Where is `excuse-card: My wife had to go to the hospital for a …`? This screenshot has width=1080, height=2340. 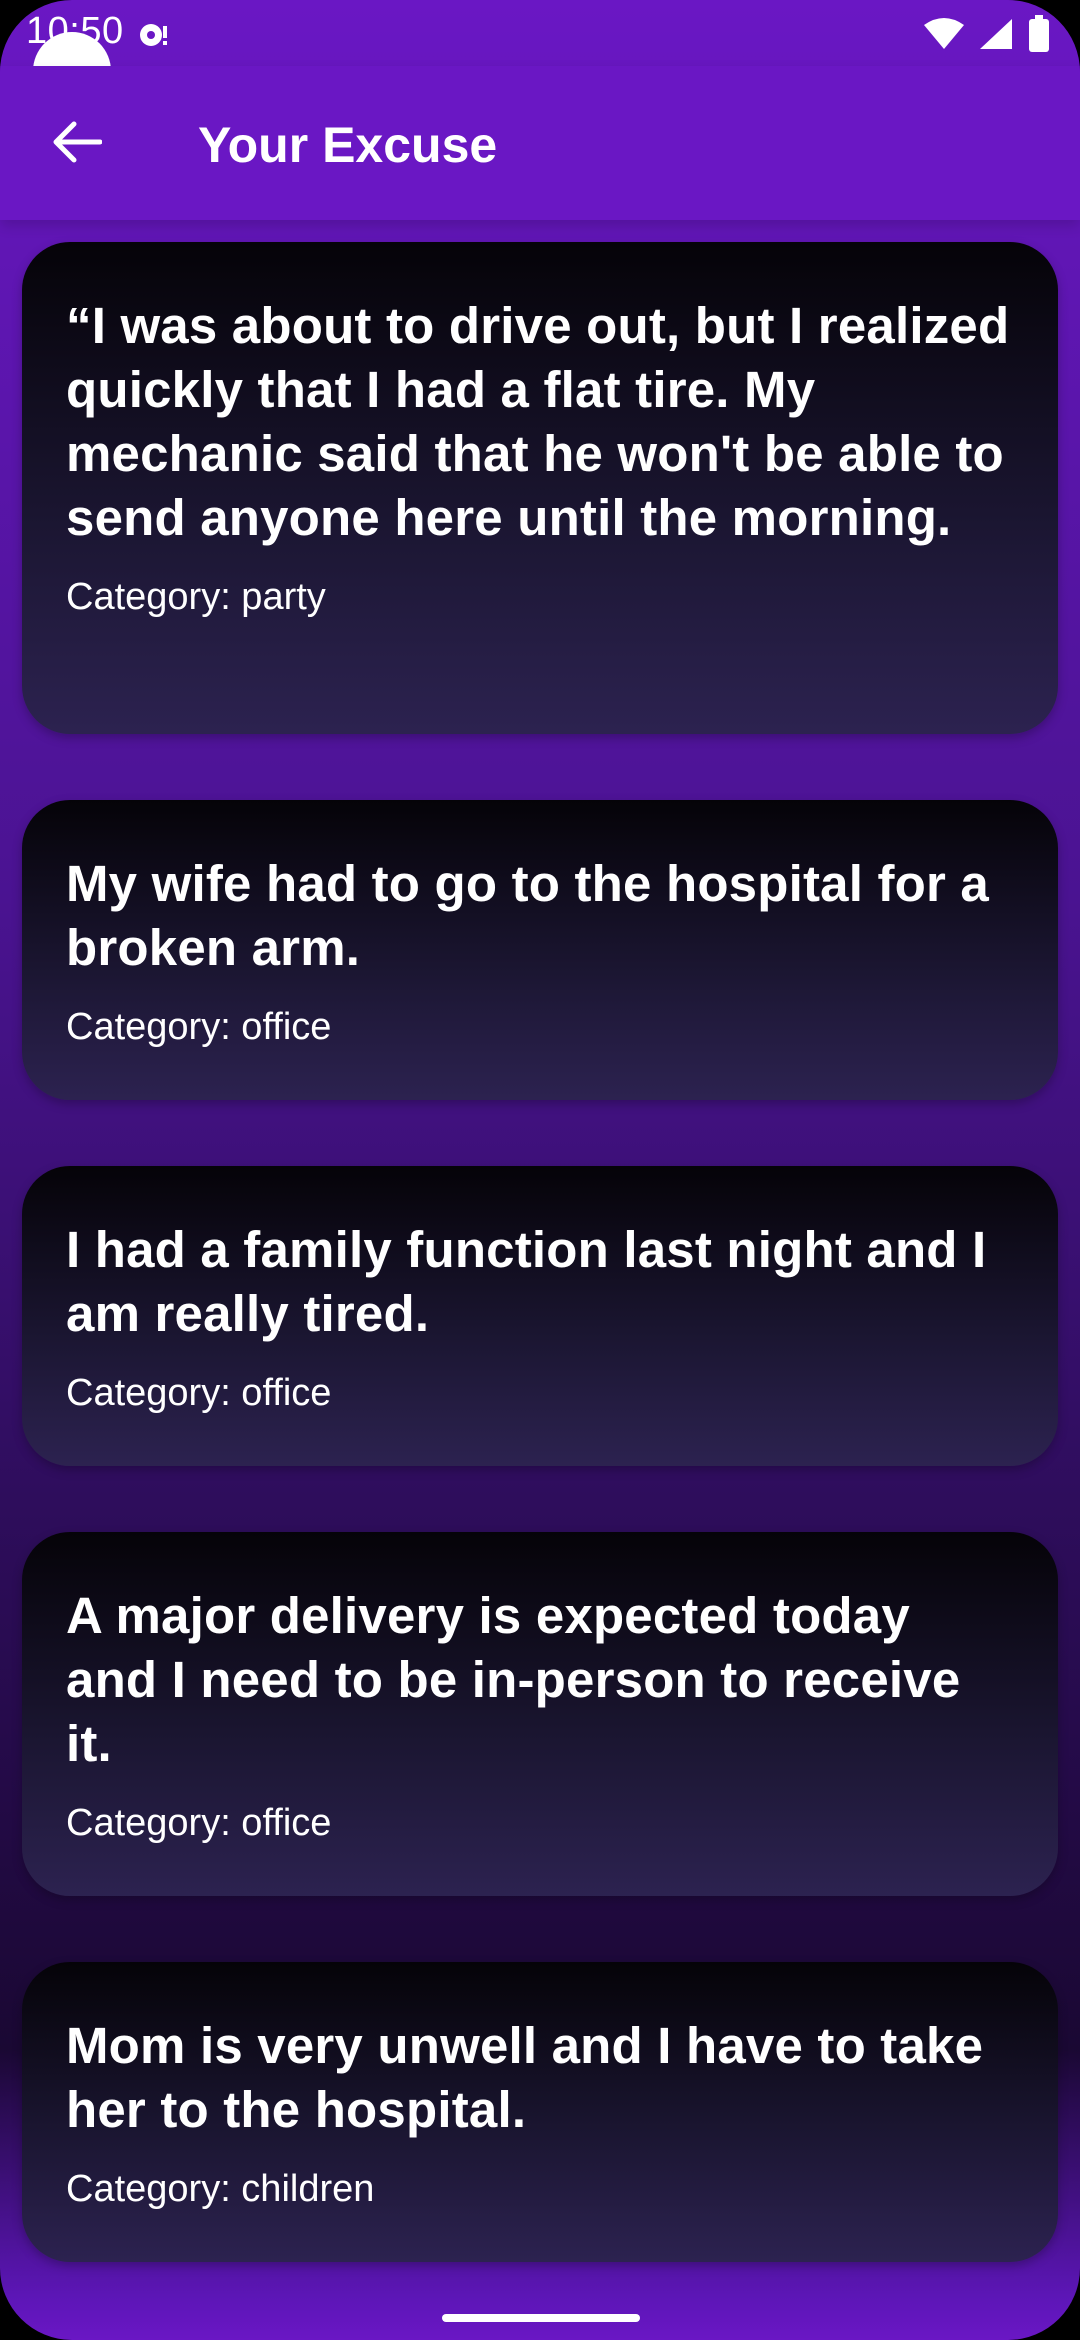 excuse-card: My wife had to go to the hospital for a … is located at coordinates (540, 950).